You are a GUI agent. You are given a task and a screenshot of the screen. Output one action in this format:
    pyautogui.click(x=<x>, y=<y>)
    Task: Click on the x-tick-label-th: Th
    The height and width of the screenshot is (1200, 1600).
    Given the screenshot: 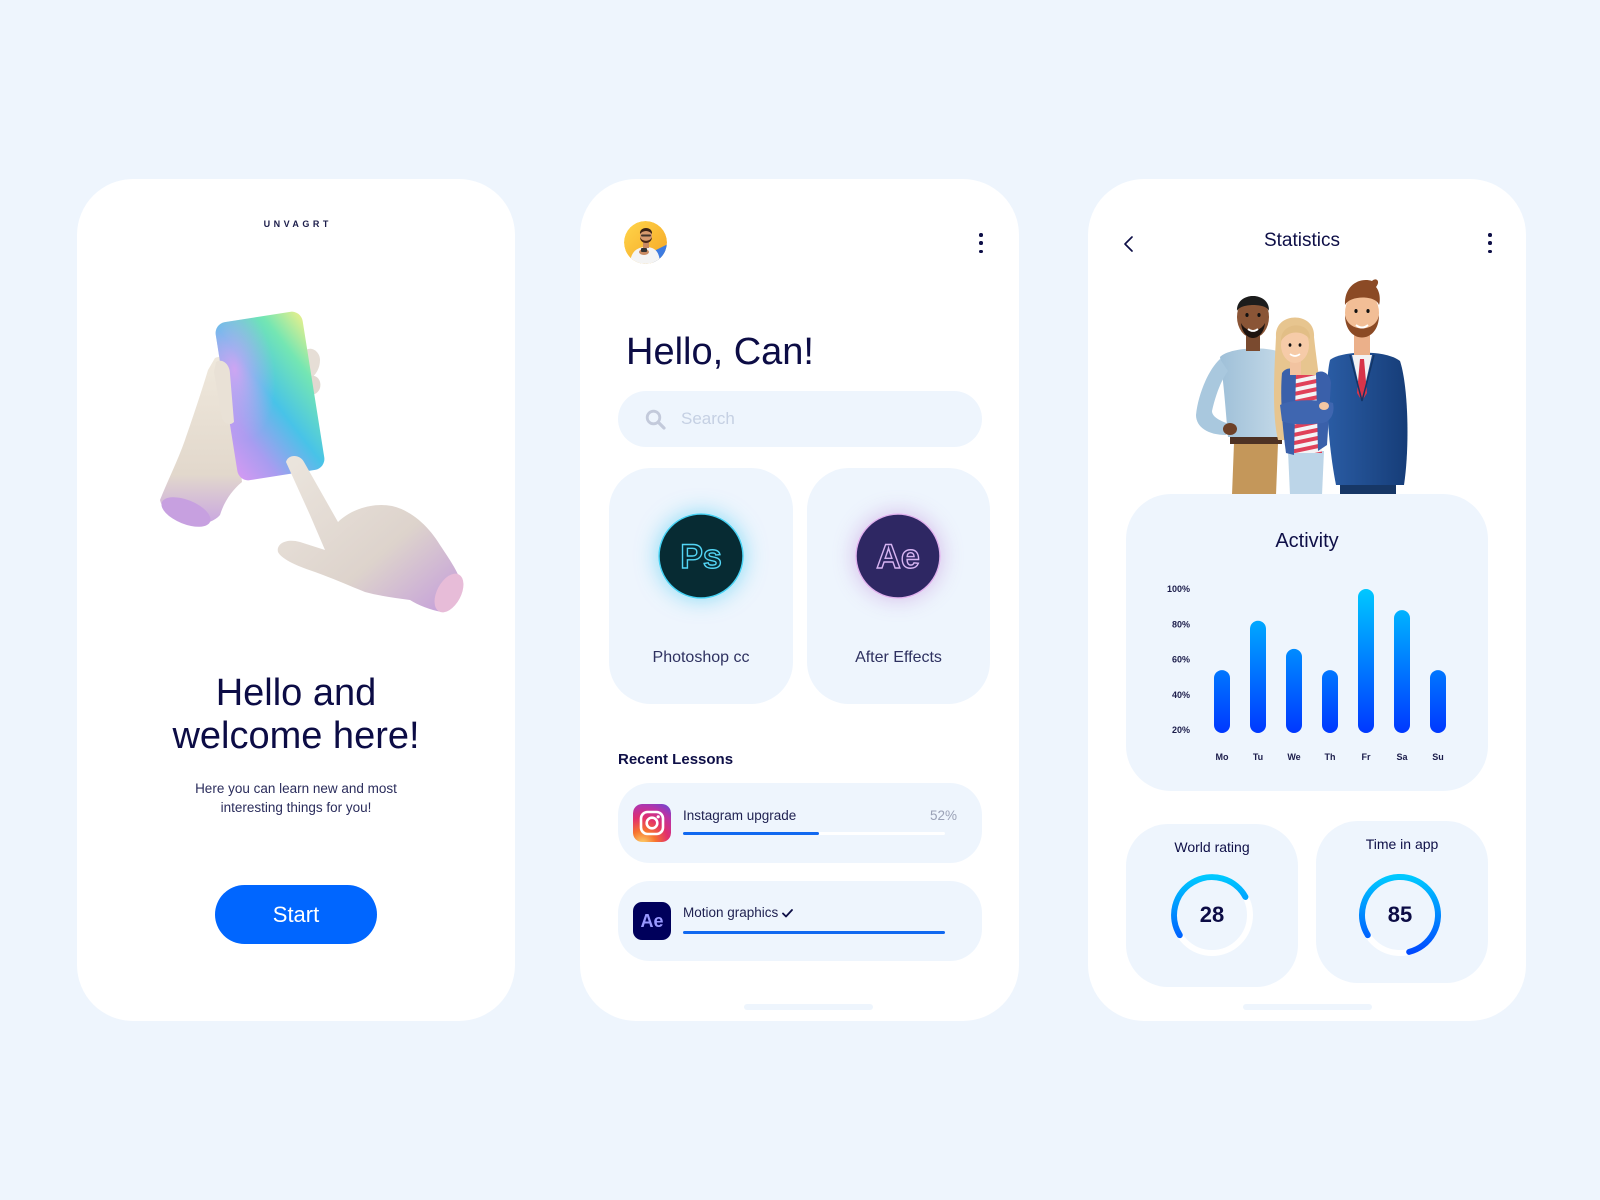 What is the action you would take?
    pyautogui.click(x=1330, y=757)
    